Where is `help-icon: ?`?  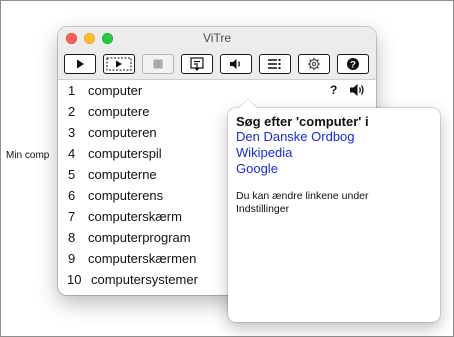 help-icon: ? is located at coordinates (353, 64).